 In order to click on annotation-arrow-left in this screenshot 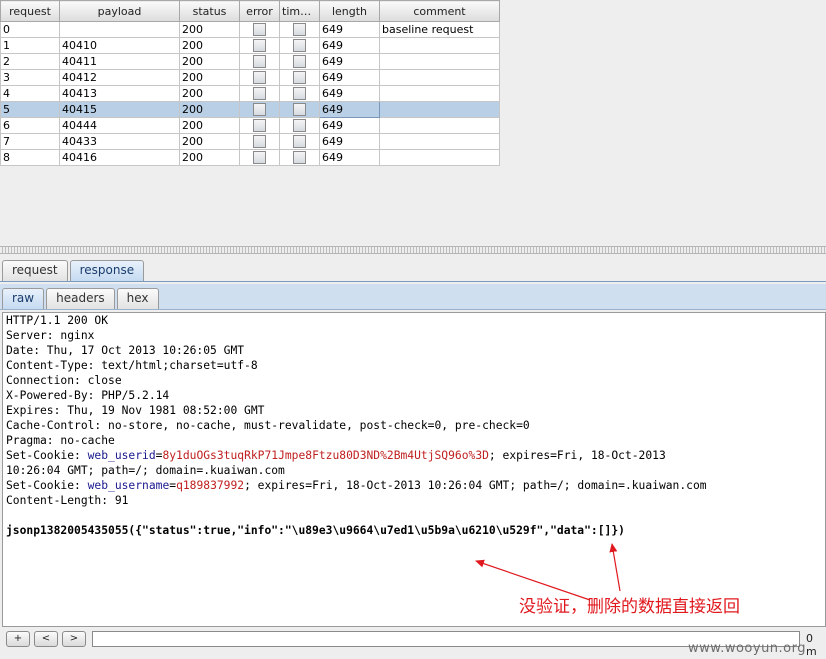, I will do `click(533, 580)`.